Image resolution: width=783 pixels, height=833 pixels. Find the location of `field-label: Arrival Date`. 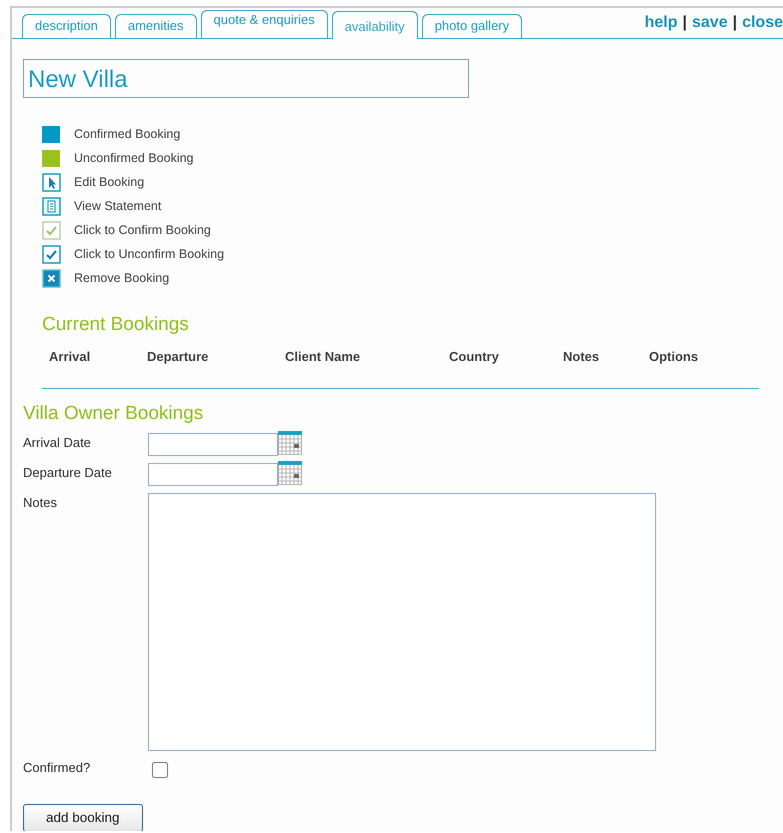

field-label: Arrival Date is located at coordinates (57, 443).